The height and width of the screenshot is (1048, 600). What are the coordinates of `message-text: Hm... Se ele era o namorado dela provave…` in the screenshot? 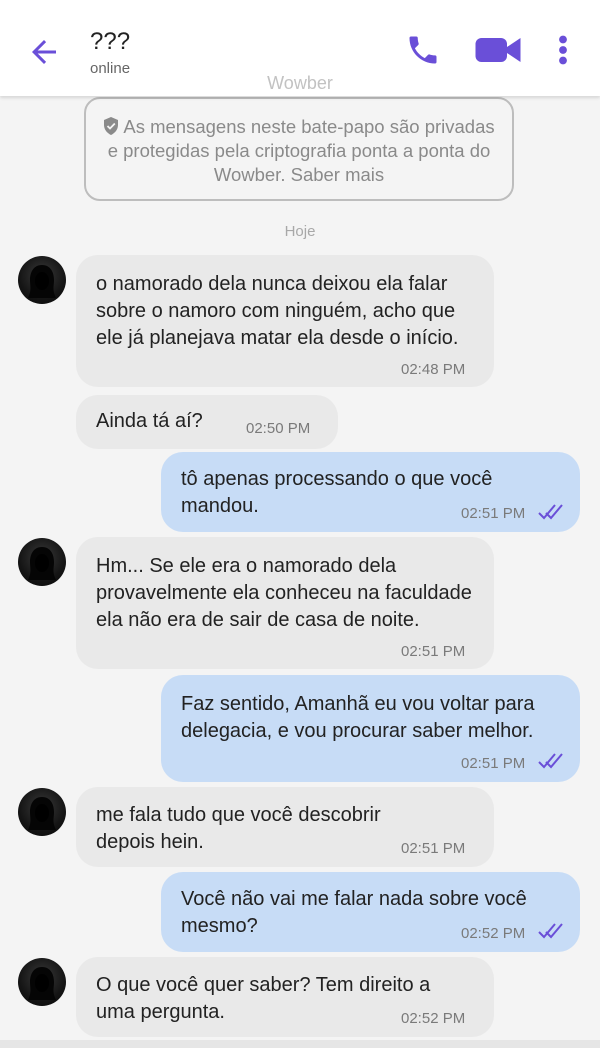 It's located at (284, 593).